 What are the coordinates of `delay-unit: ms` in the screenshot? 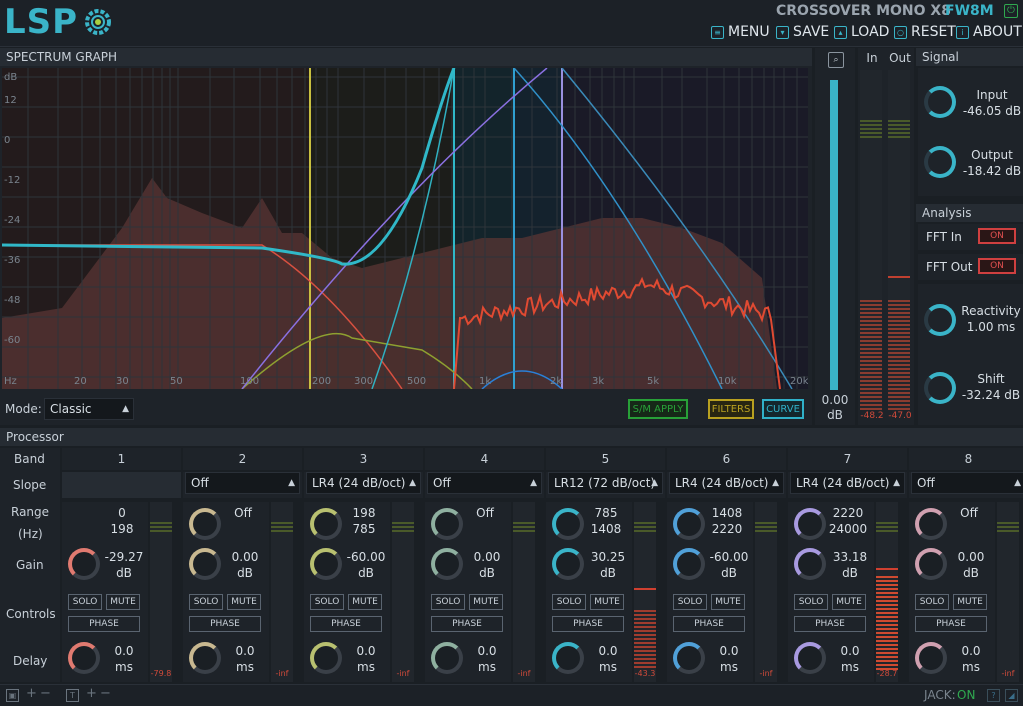 It's located at (245, 667).